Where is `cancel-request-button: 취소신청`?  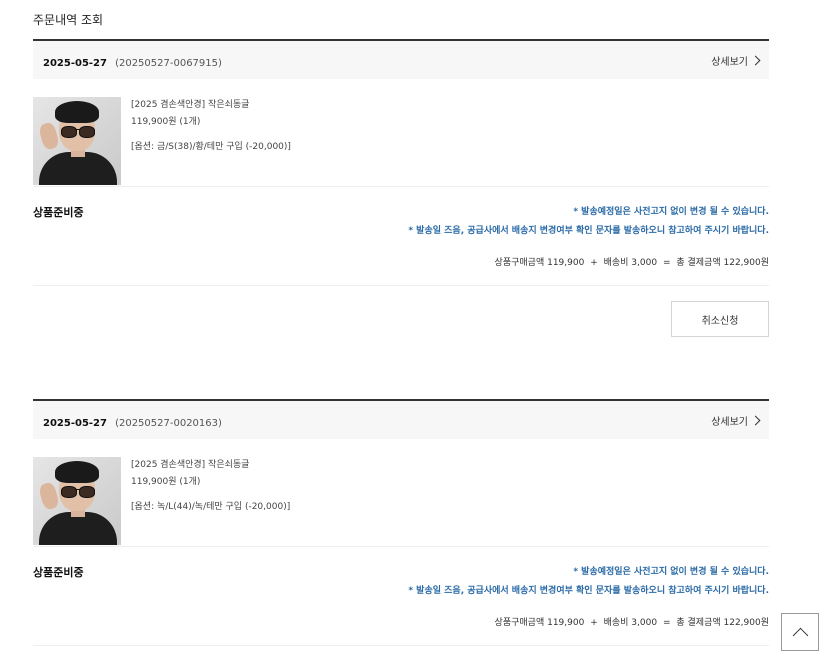
cancel-request-button: 취소신청 is located at coordinates (720, 319).